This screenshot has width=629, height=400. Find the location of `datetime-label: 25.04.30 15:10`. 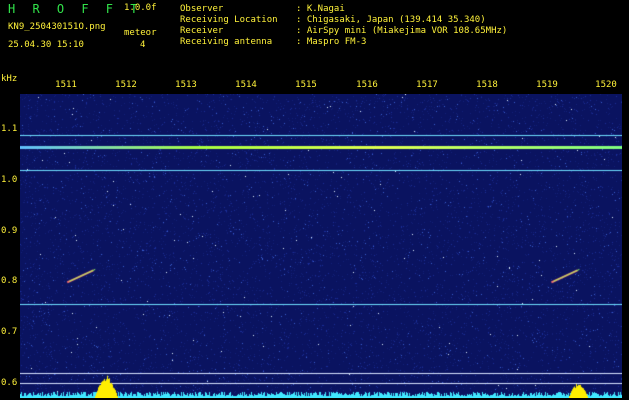

datetime-label: 25.04.30 15:10 is located at coordinates (46, 45).